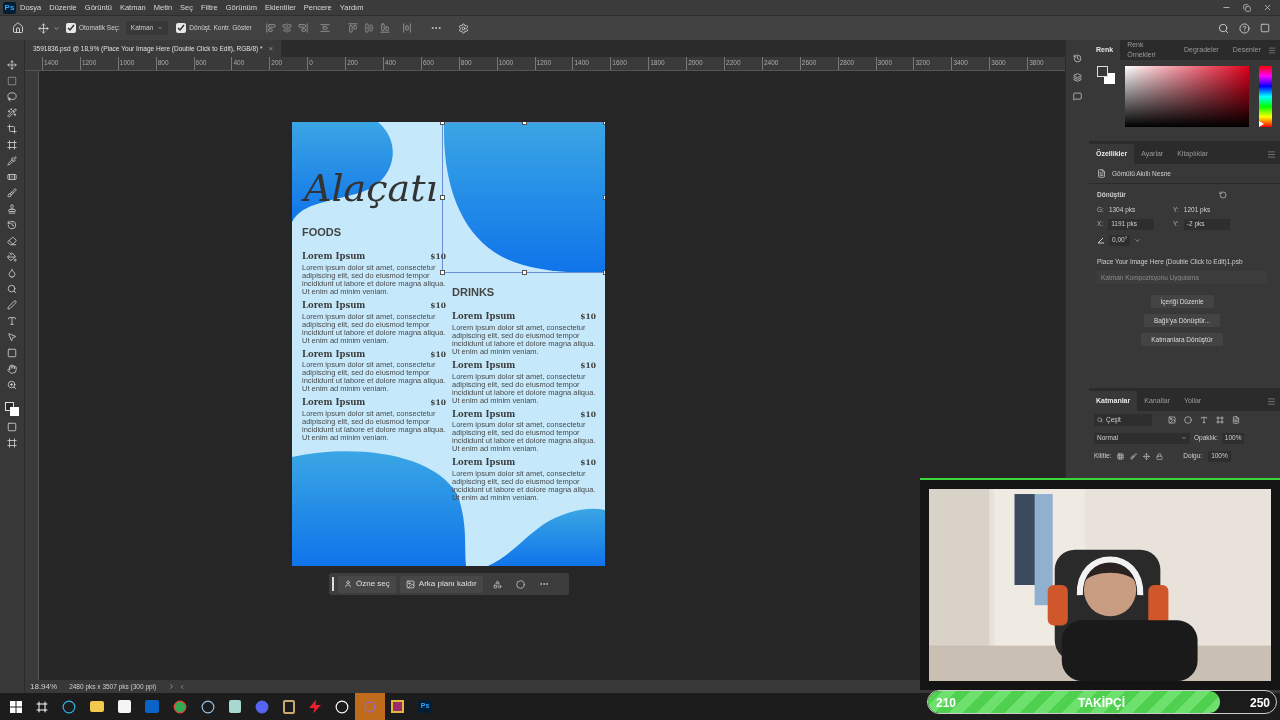 The width and height of the screenshot is (1280, 720). Describe the element at coordinates (97, 706) in the screenshot. I see `folder-icon` at that location.